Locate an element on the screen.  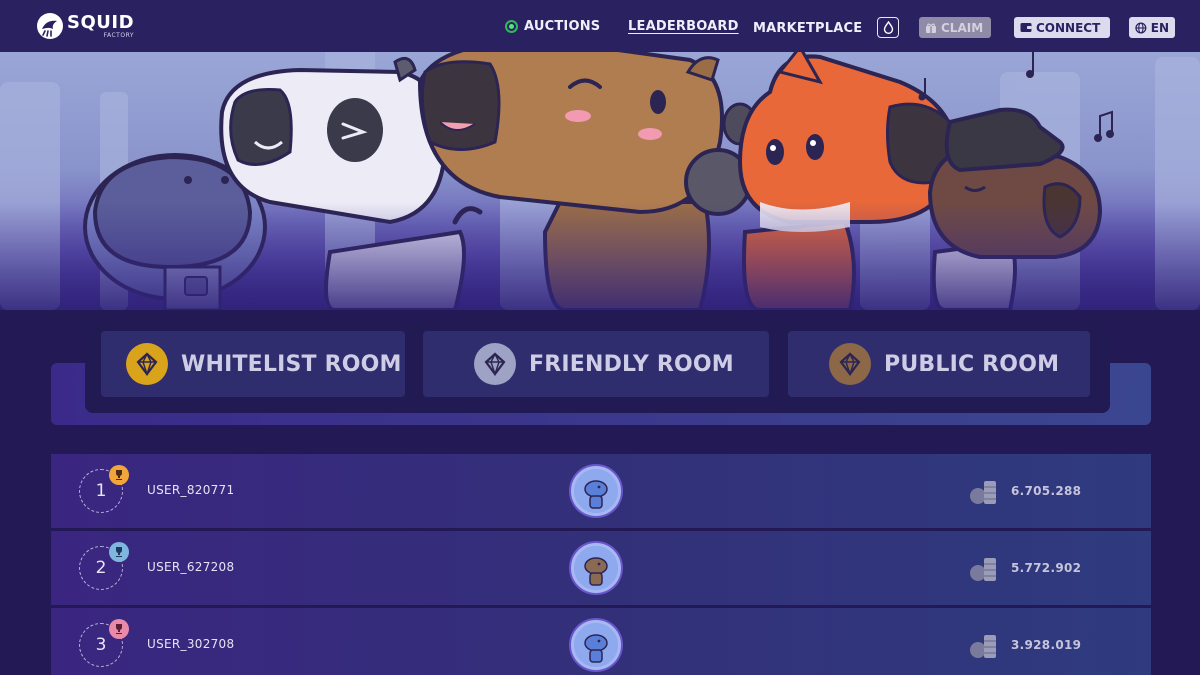
drop-button is located at coordinates (888, 27).